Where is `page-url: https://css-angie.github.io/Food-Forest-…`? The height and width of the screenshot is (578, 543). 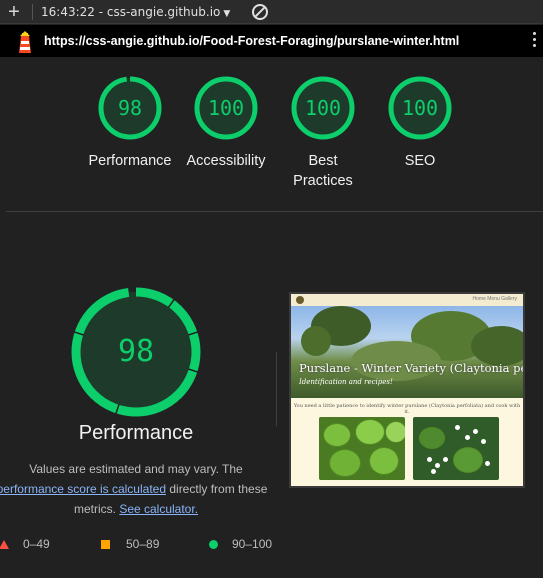
page-url: https://css-angie.github.io/Food-Forest-… is located at coordinates (251, 41).